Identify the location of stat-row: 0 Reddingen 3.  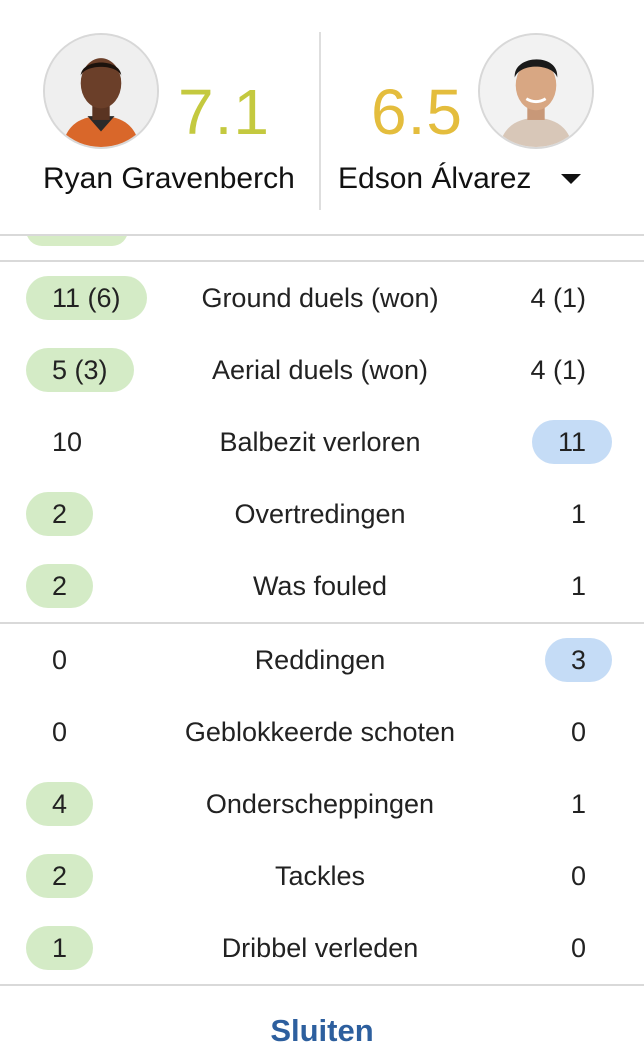
(322, 660).